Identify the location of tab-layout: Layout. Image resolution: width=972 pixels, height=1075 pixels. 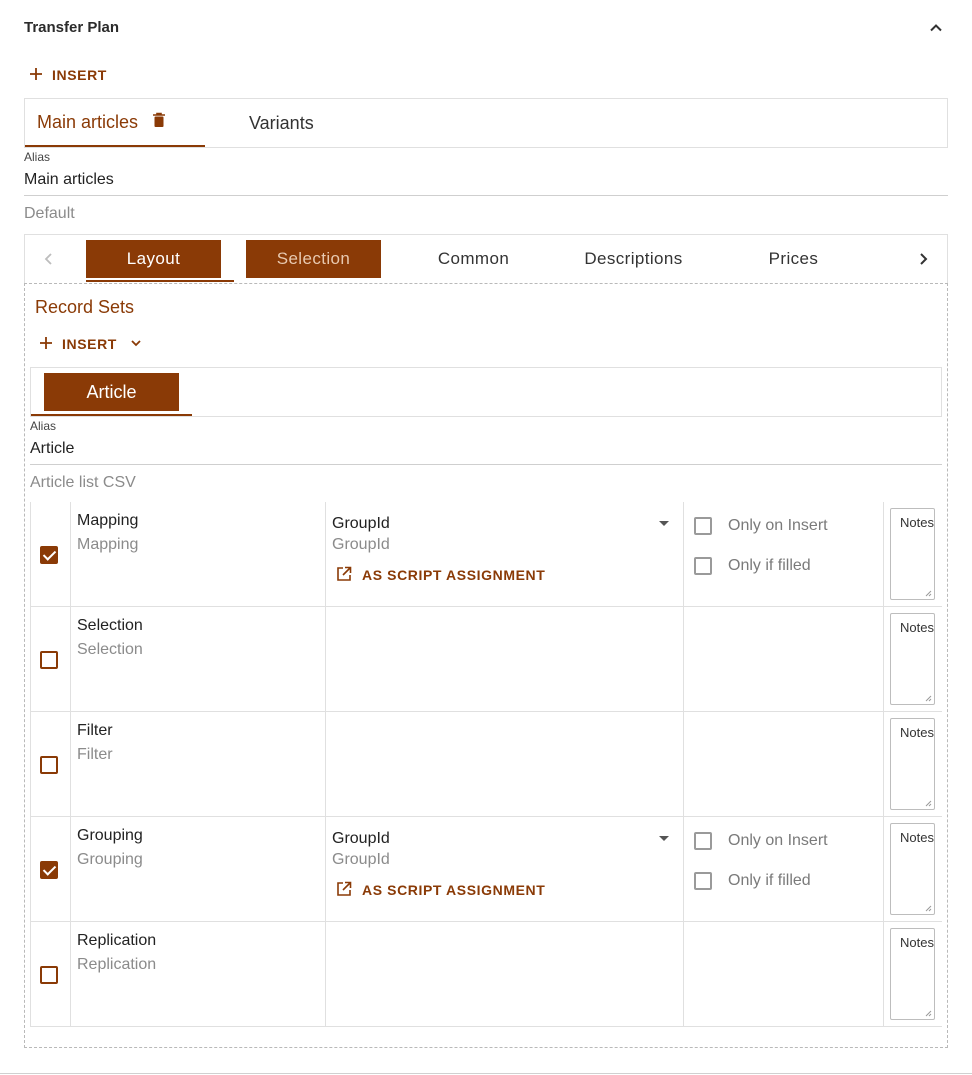
(153, 259).